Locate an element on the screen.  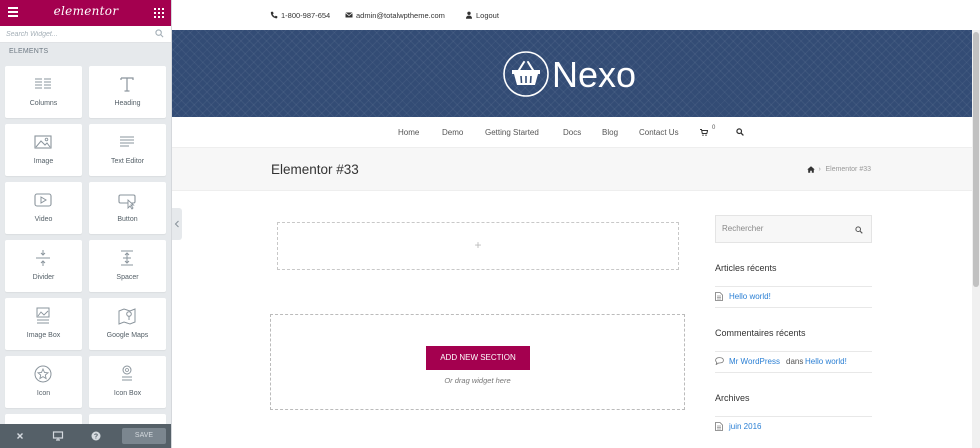
breadcrumb: › Elementor #33 is located at coordinates (839, 169).